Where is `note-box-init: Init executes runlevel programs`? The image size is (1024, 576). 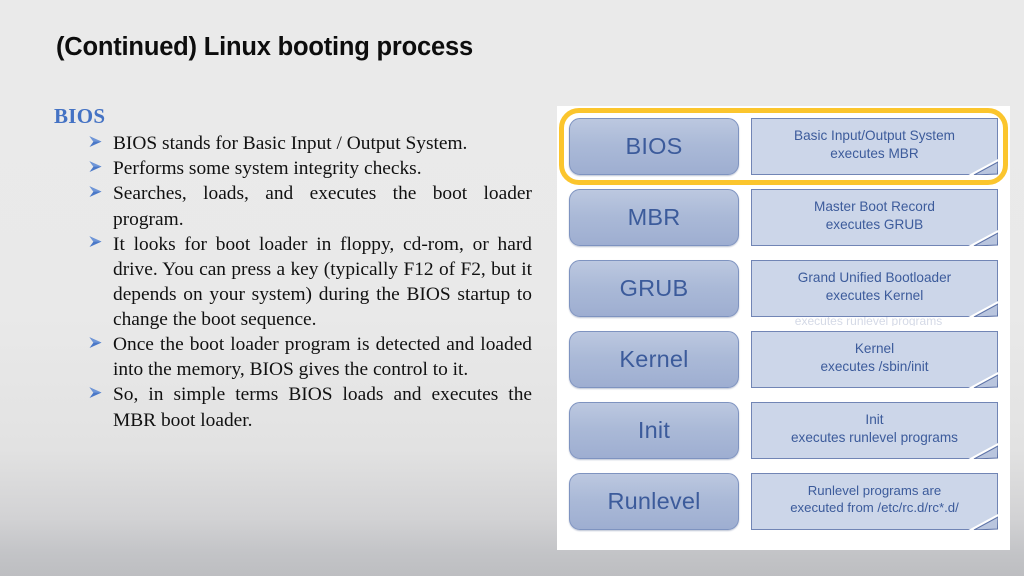 note-box-init: Init executes runlevel programs is located at coordinates (874, 430).